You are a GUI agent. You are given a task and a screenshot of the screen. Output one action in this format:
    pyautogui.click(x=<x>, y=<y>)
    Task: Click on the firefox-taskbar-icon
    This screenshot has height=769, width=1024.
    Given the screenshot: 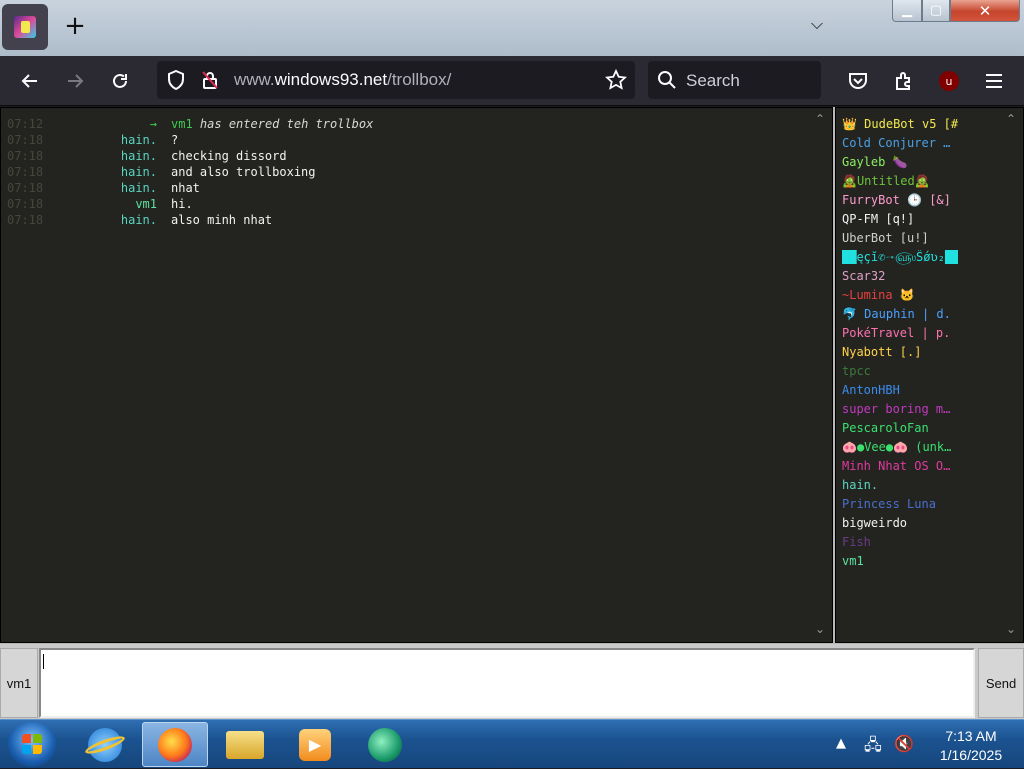 What is the action you would take?
    pyautogui.click(x=175, y=744)
    